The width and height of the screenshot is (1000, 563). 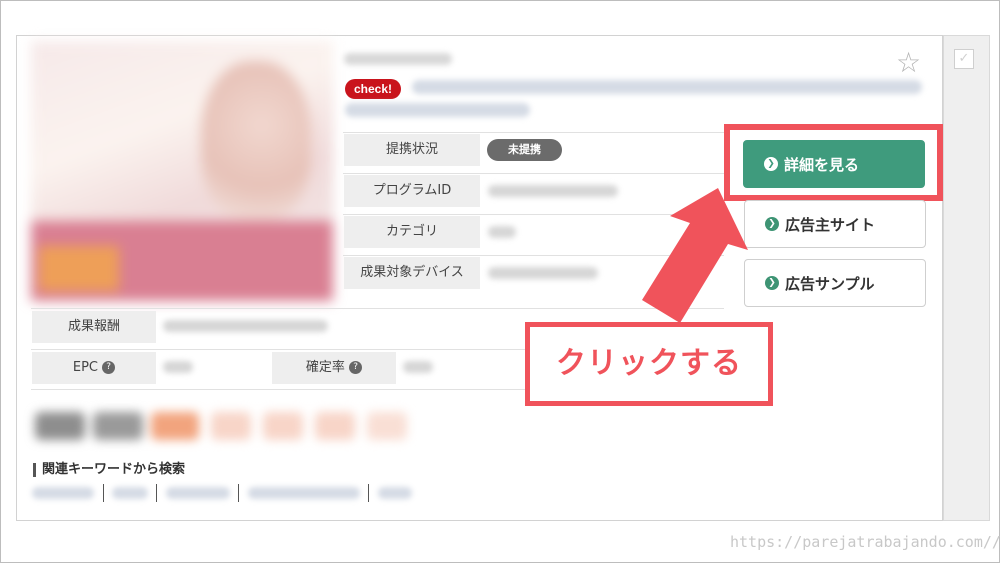 I want to click on reward-label: 成果報酬, so click(x=94, y=327).